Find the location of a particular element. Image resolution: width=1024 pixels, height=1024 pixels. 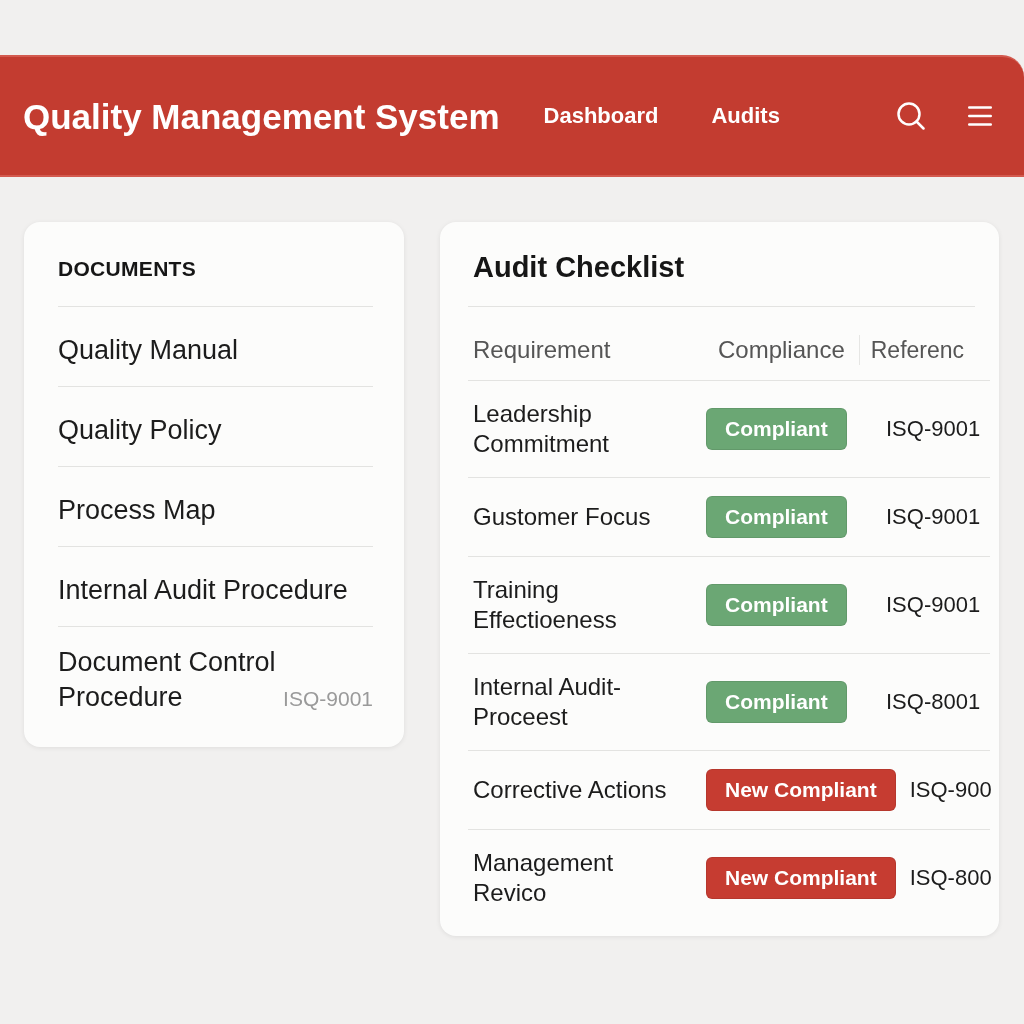

table-cell-text: Internal Audit-Proceest is located at coordinates (548, 702).